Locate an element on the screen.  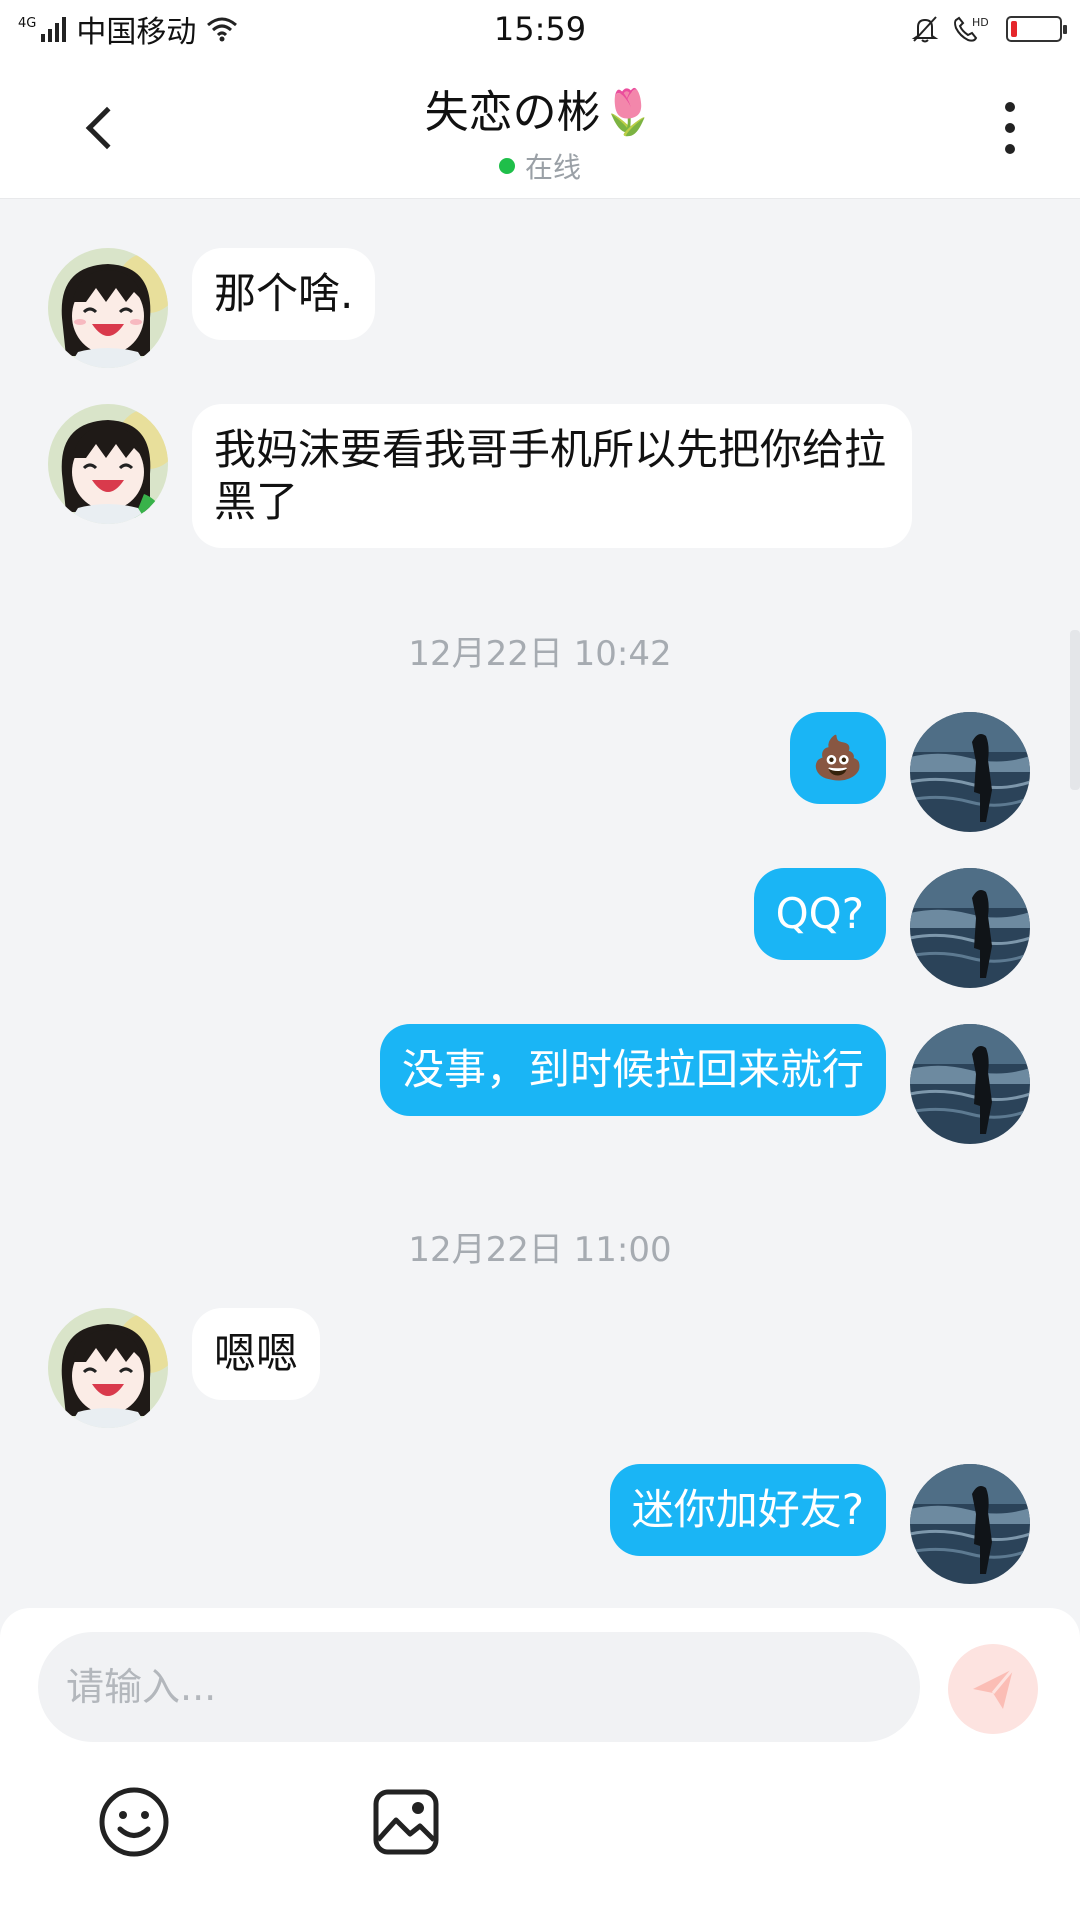
emoji-button is located at coordinates (134, 1822).